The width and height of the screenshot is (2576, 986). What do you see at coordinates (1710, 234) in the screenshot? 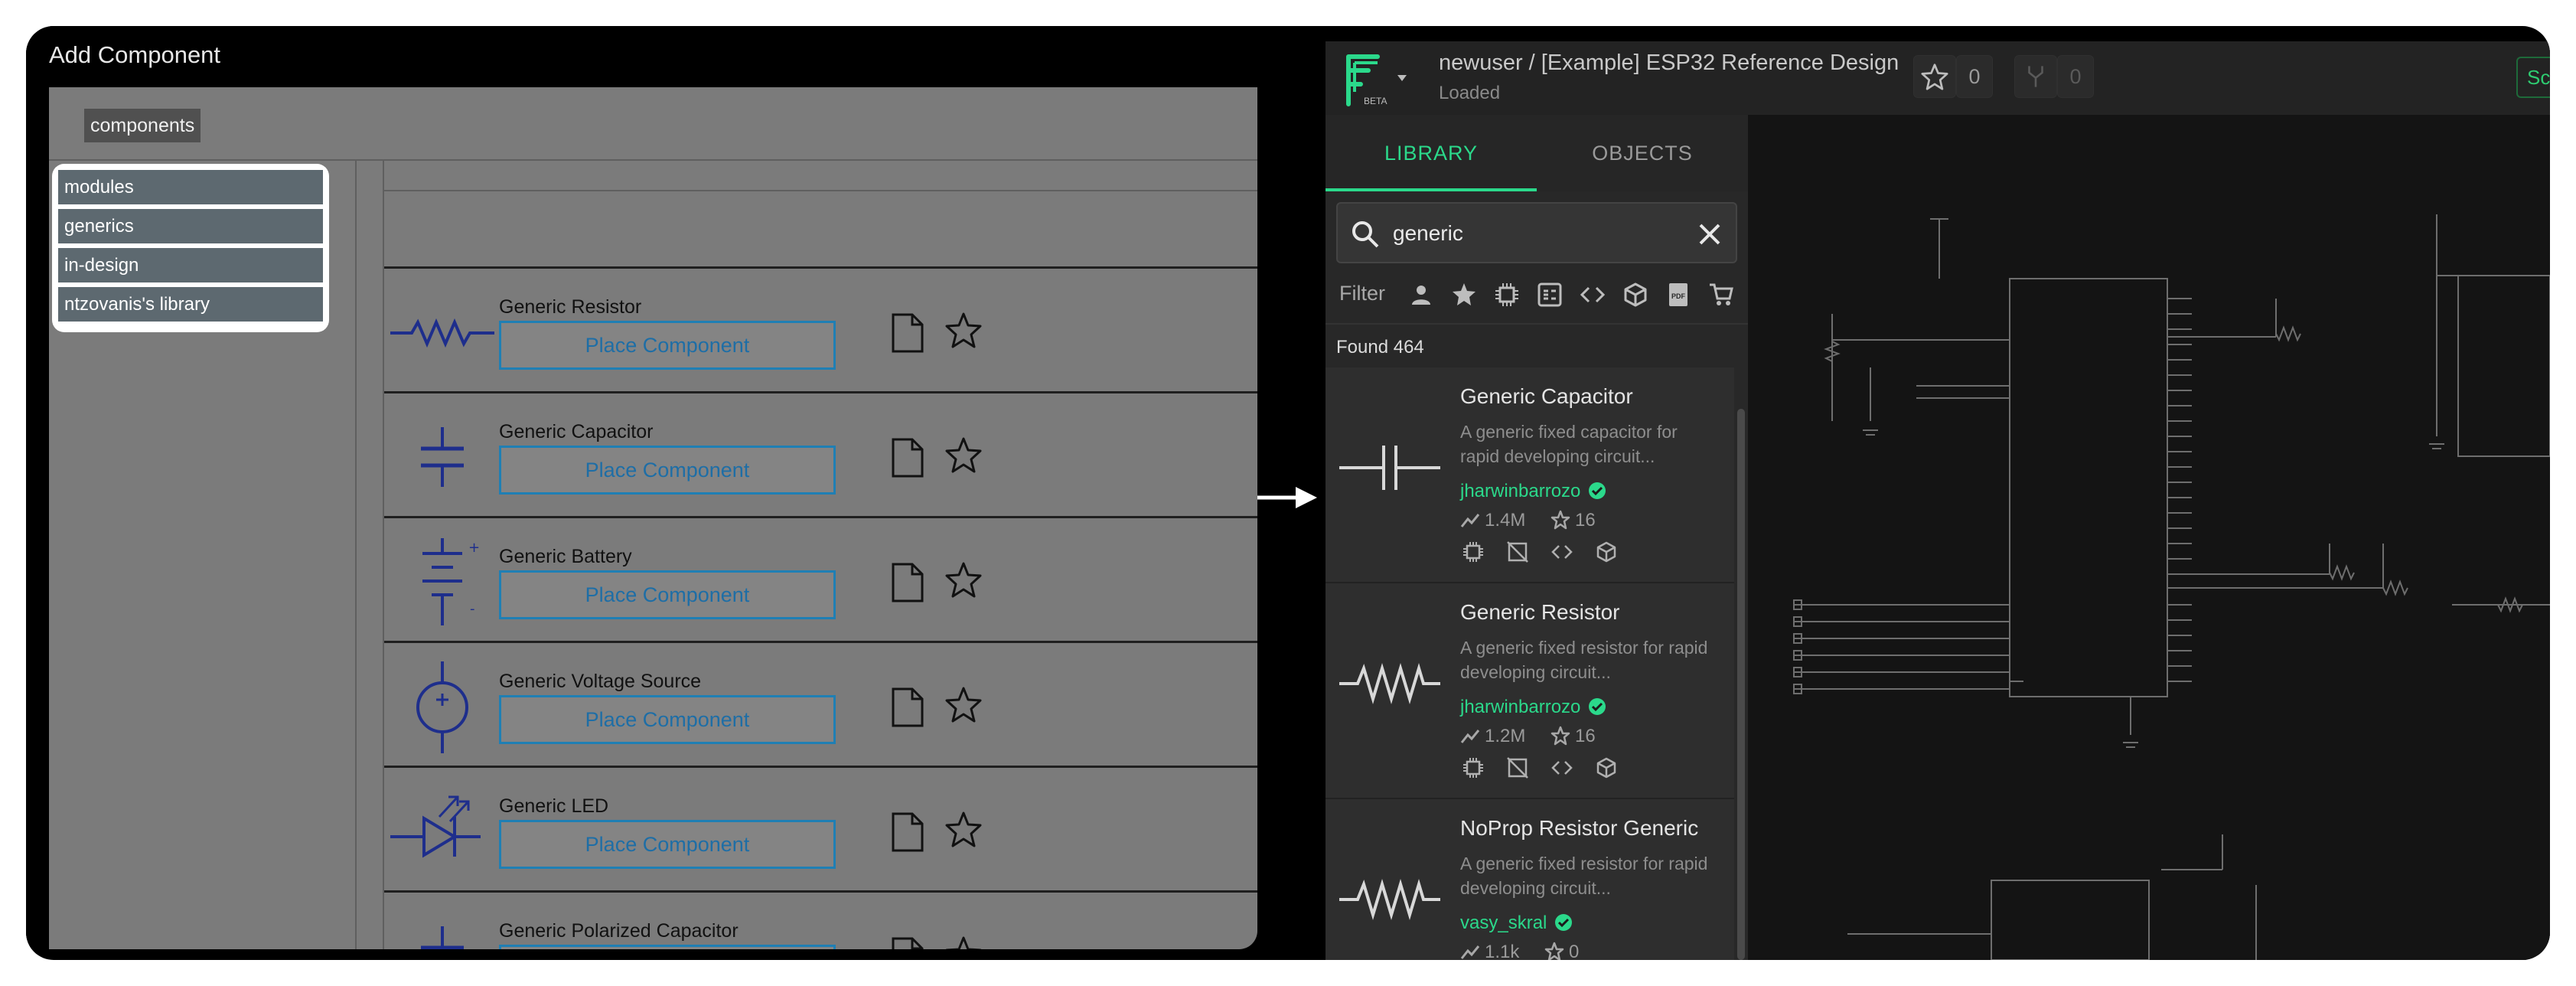
I see `close-icon` at bounding box center [1710, 234].